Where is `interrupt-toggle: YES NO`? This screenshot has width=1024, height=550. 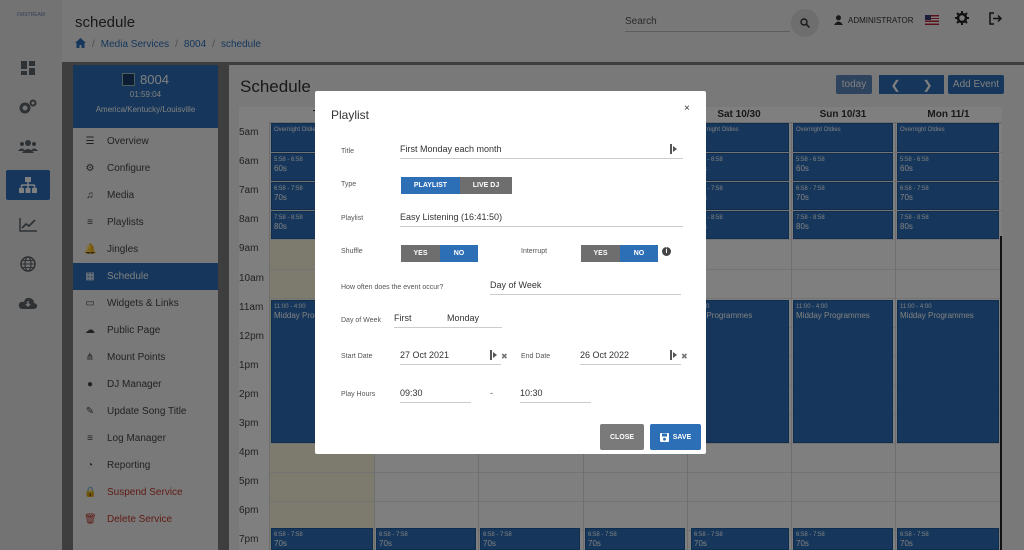 interrupt-toggle: YES NO is located at coordinates (619, 253).